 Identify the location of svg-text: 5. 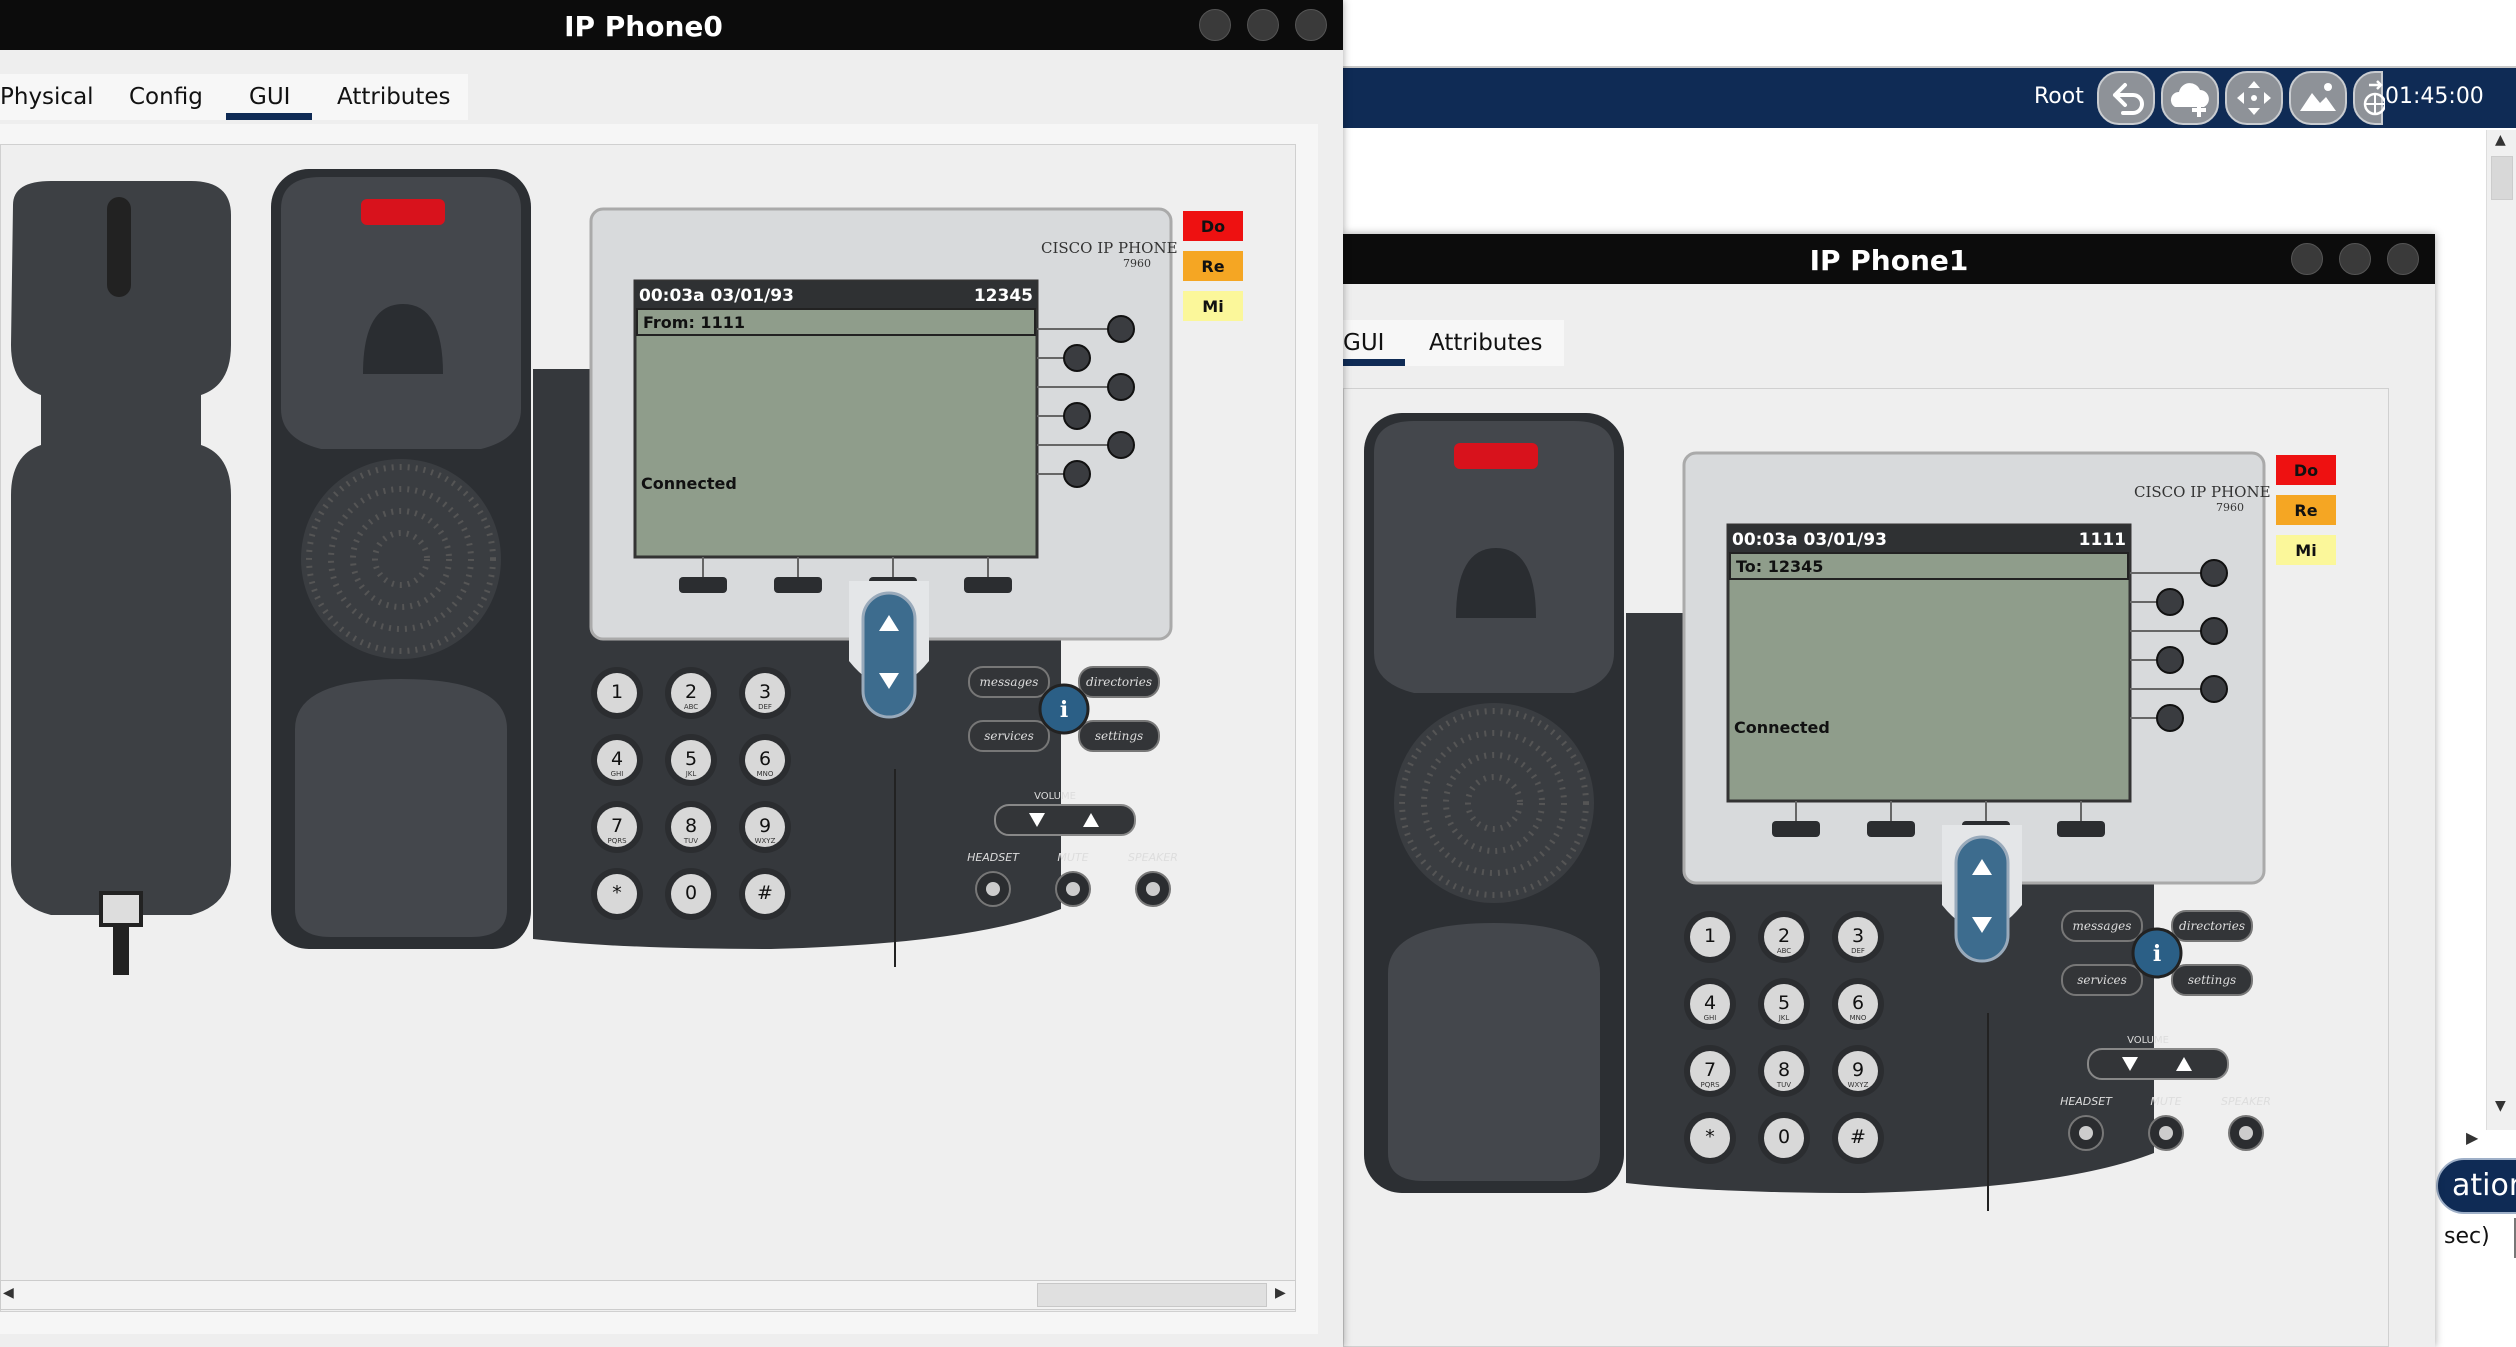
(1784, 1003).